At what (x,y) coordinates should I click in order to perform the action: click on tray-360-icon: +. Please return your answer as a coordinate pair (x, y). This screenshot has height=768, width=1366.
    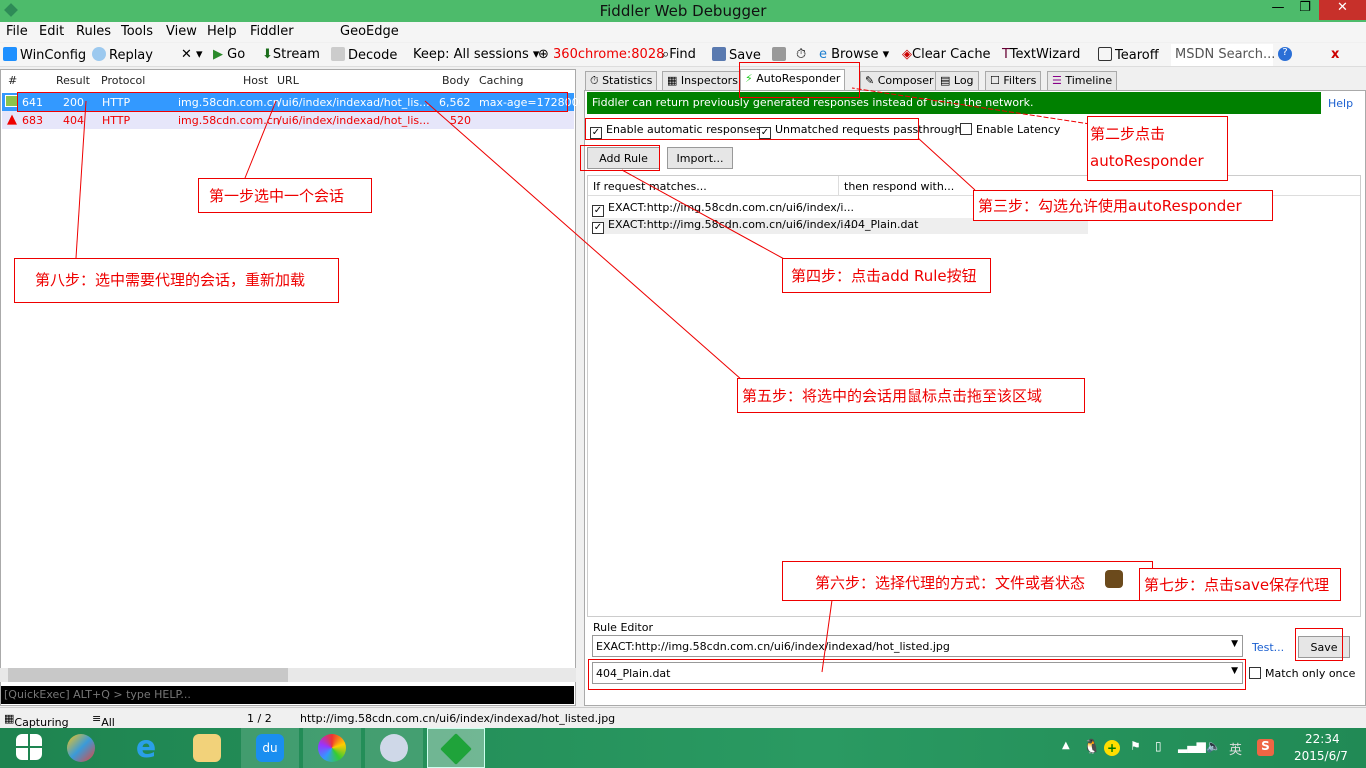
    Looking at the image, I should click on (1112, 748).